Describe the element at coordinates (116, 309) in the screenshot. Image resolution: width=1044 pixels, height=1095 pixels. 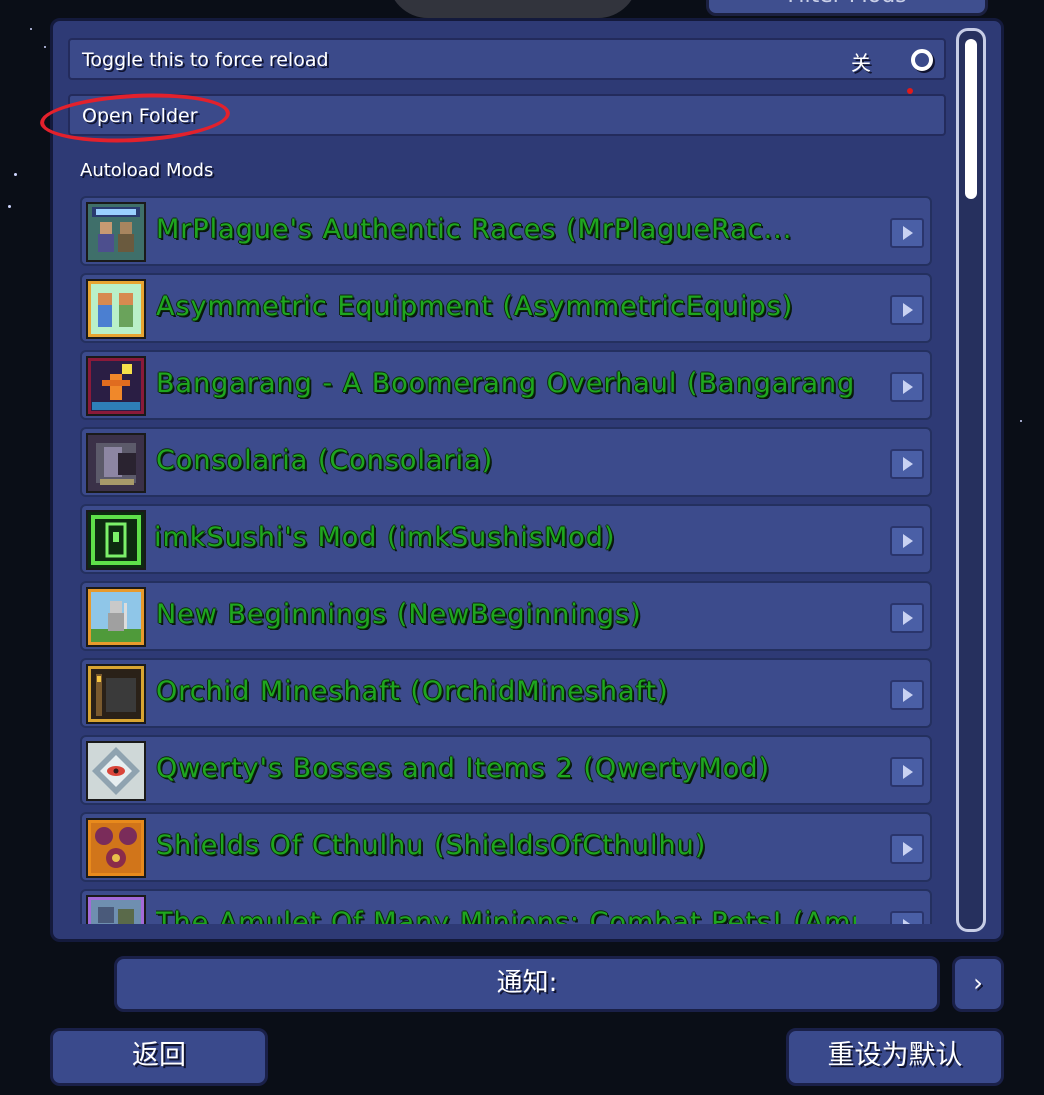
I see `twin-characters-icon` at that location.